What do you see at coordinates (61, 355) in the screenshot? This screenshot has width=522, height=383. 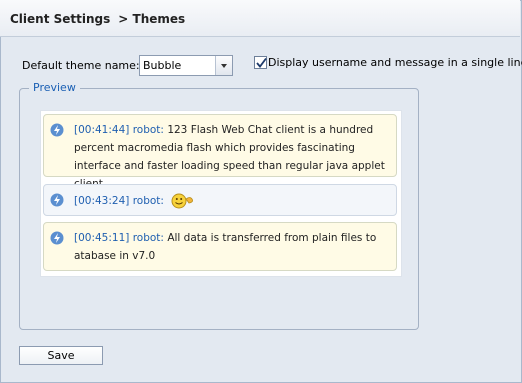 I see `save-button: Save` at bounding box center [61, 355].